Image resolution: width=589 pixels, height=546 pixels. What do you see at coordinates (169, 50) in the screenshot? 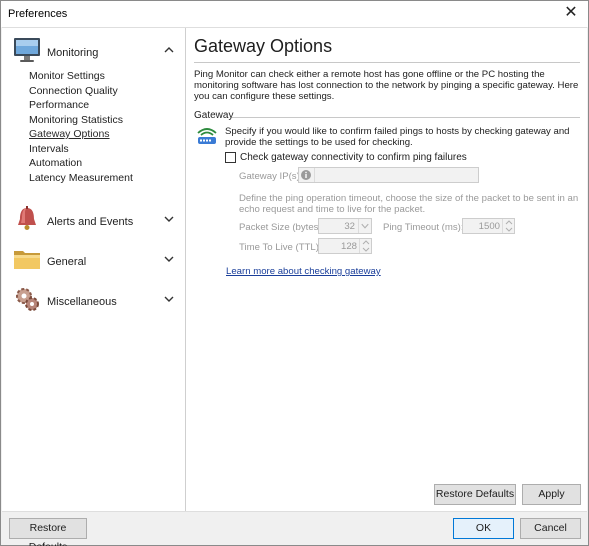
I see `chevron-up-icon` at bounding box center [169, 50].